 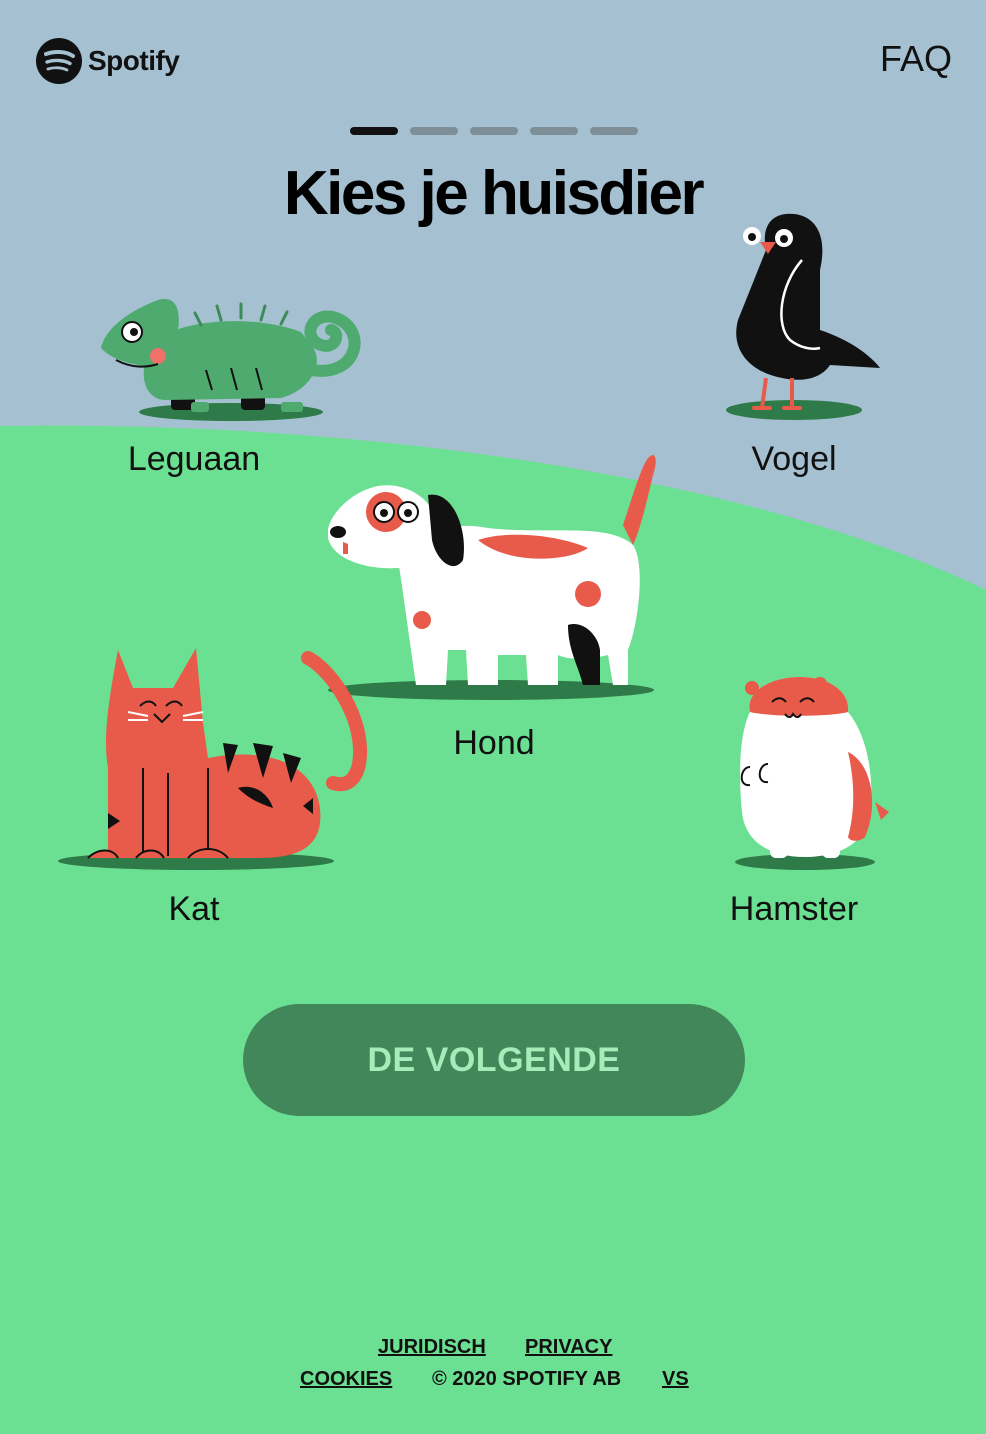 I want to click on pet-label-kat: Kat, so click(x=194, y=909).